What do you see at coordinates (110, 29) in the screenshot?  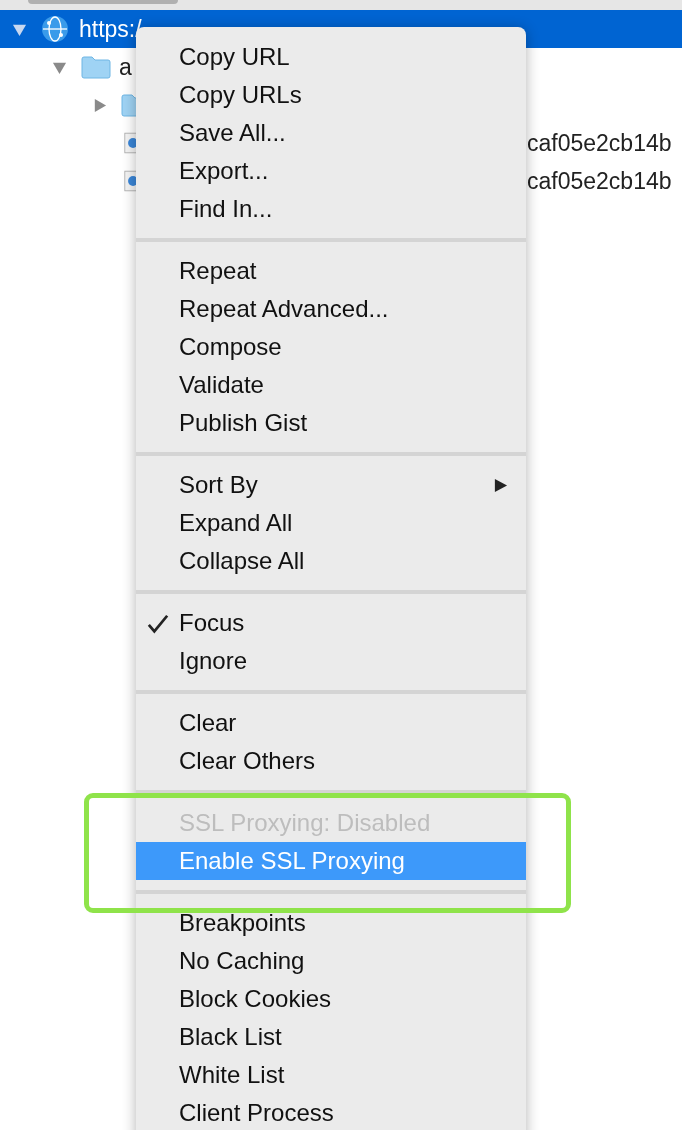 I see `tree-label: https:/` at bounding box center [110, 29].